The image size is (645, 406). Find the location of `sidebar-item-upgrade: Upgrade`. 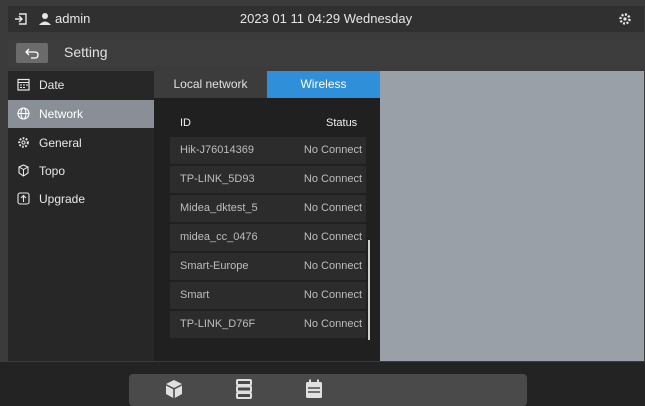

sidebar-item-upgrade: Upgrade is located at coordinates (81, 199).